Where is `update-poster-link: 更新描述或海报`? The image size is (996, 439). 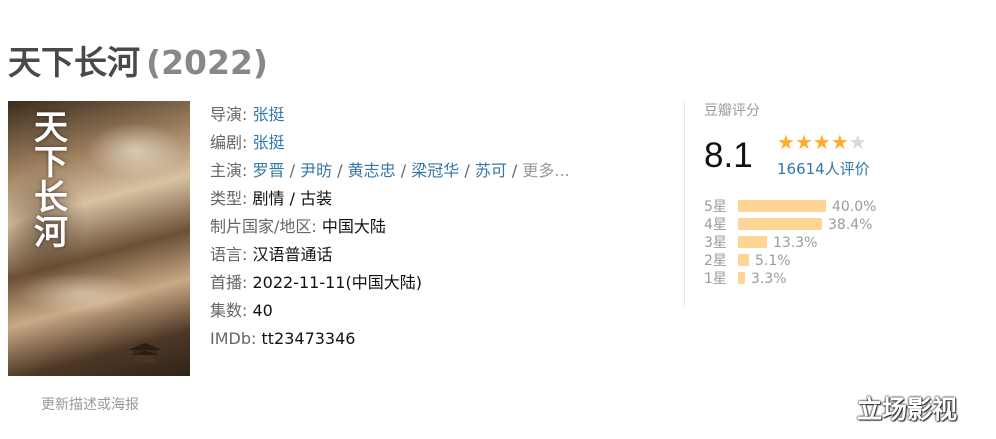 update-poster-link: 更新描述或海报 is located at coordinates (90, 404).